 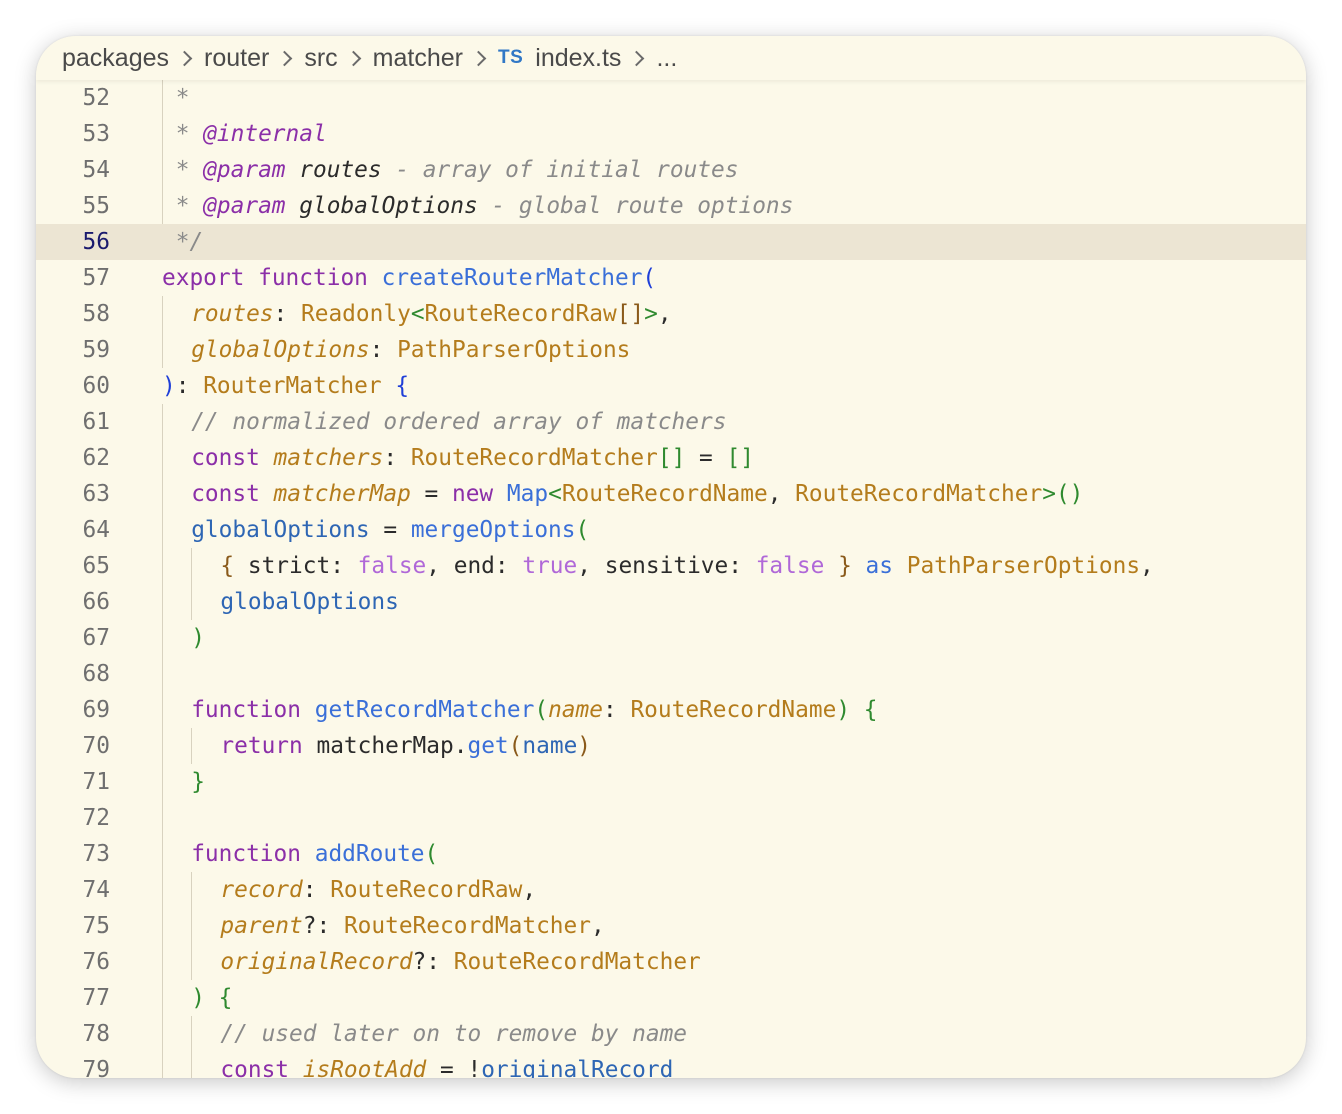 I want to click on breadcrumb-item-packages: packages, so click(x=115, y=58).